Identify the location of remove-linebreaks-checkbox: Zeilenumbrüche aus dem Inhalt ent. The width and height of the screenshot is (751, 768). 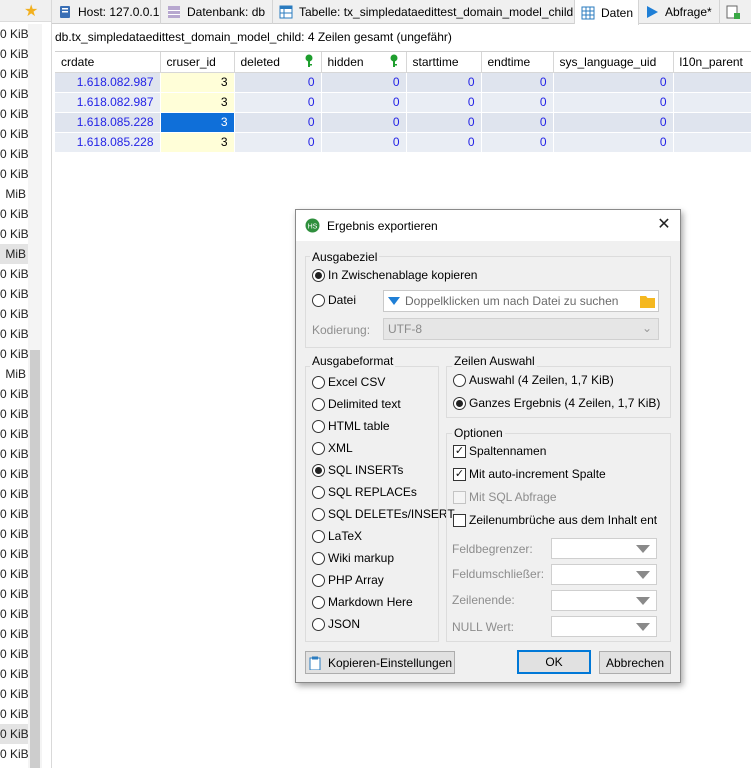
(555, 520).